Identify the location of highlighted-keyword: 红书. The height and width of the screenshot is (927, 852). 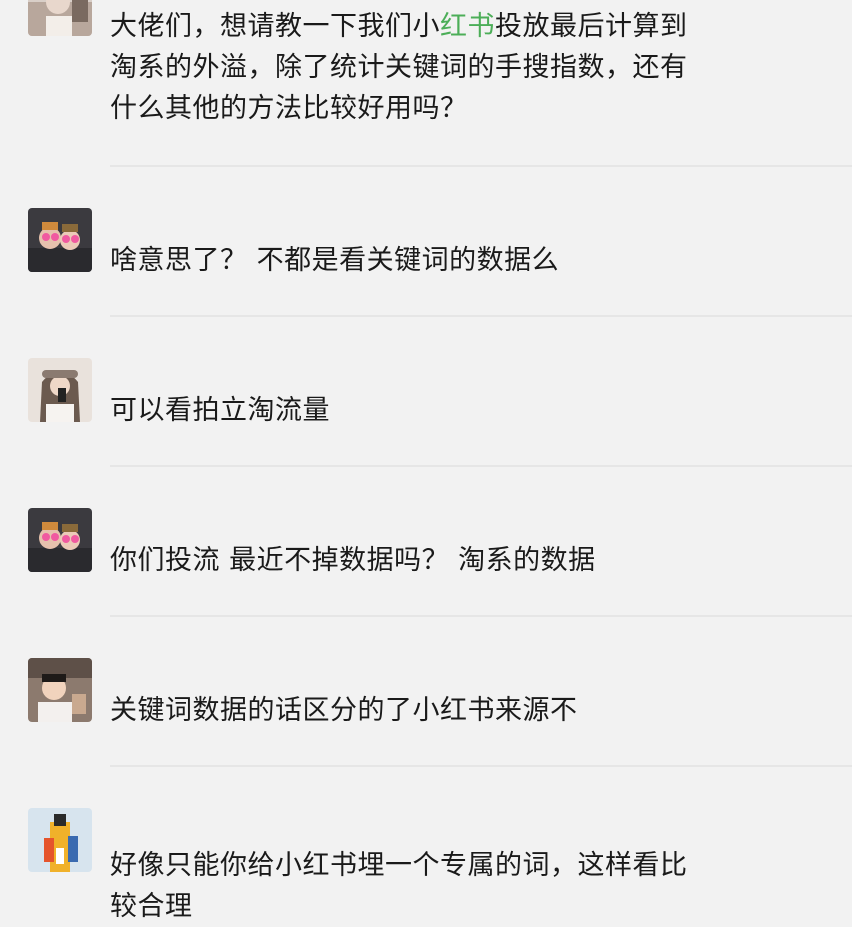
(467, 26).